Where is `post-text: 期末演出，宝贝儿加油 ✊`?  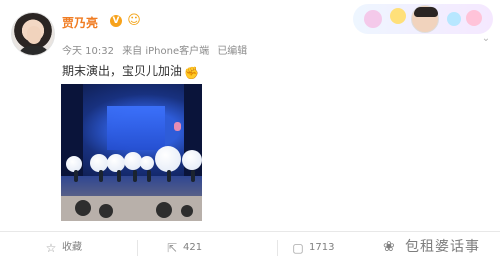
post-text: 期末演出，宝贝儿加油 ✊ is located at coordinates (130, 71).